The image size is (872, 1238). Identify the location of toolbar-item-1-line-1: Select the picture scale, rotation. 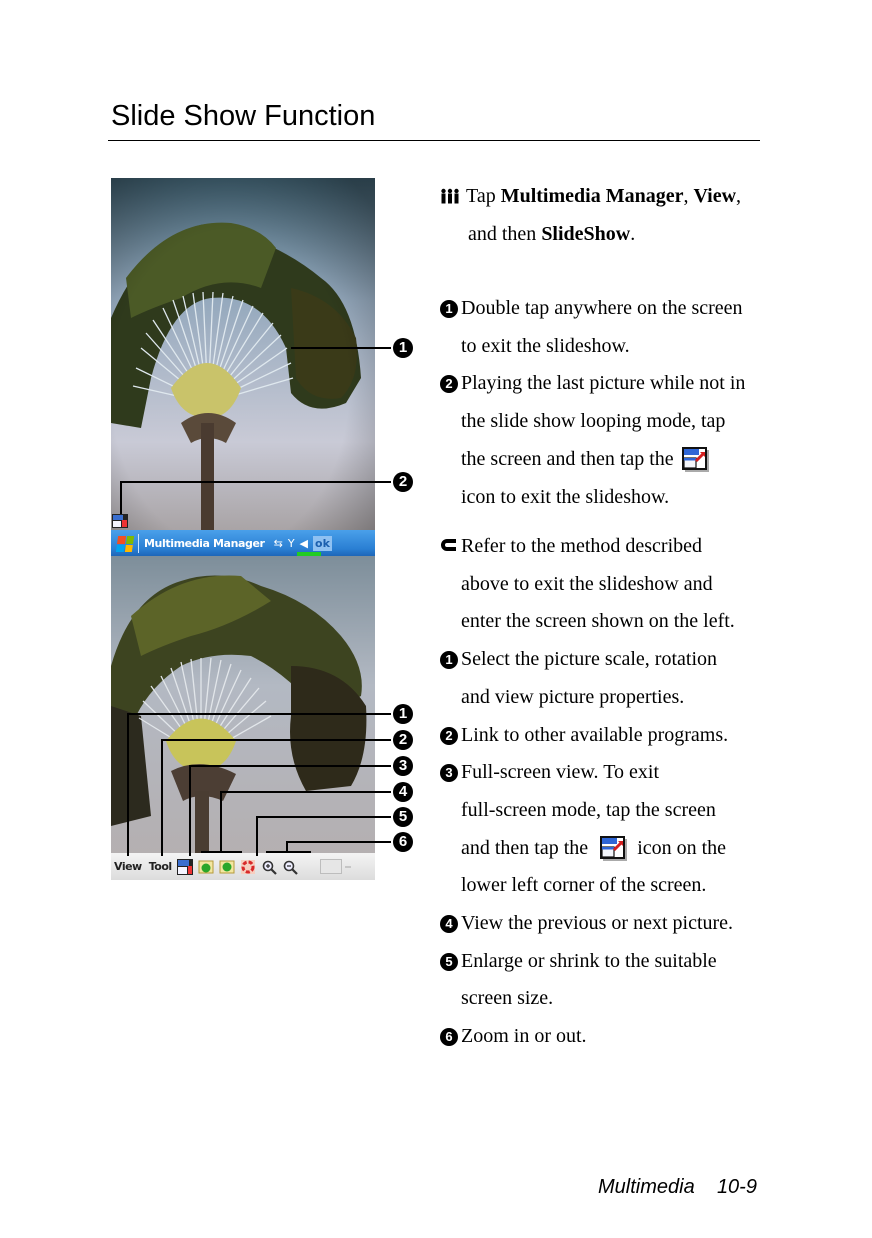
(589, 659).